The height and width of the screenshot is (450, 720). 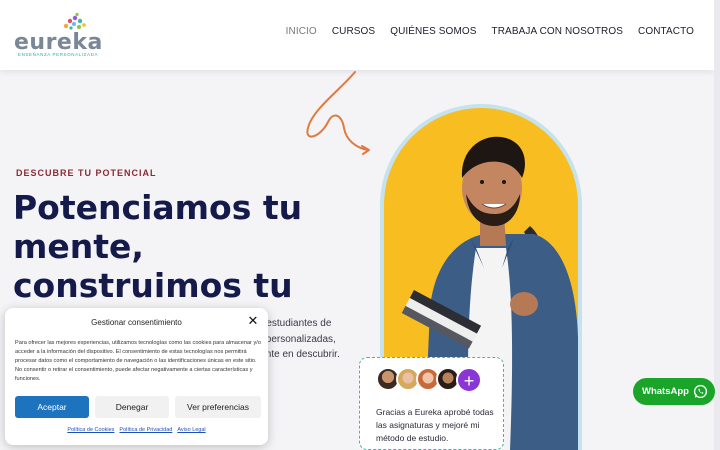 I want to click on cookie-buttons: Aceptar Denegar Ver preferencias, so click(x=138, y=407).